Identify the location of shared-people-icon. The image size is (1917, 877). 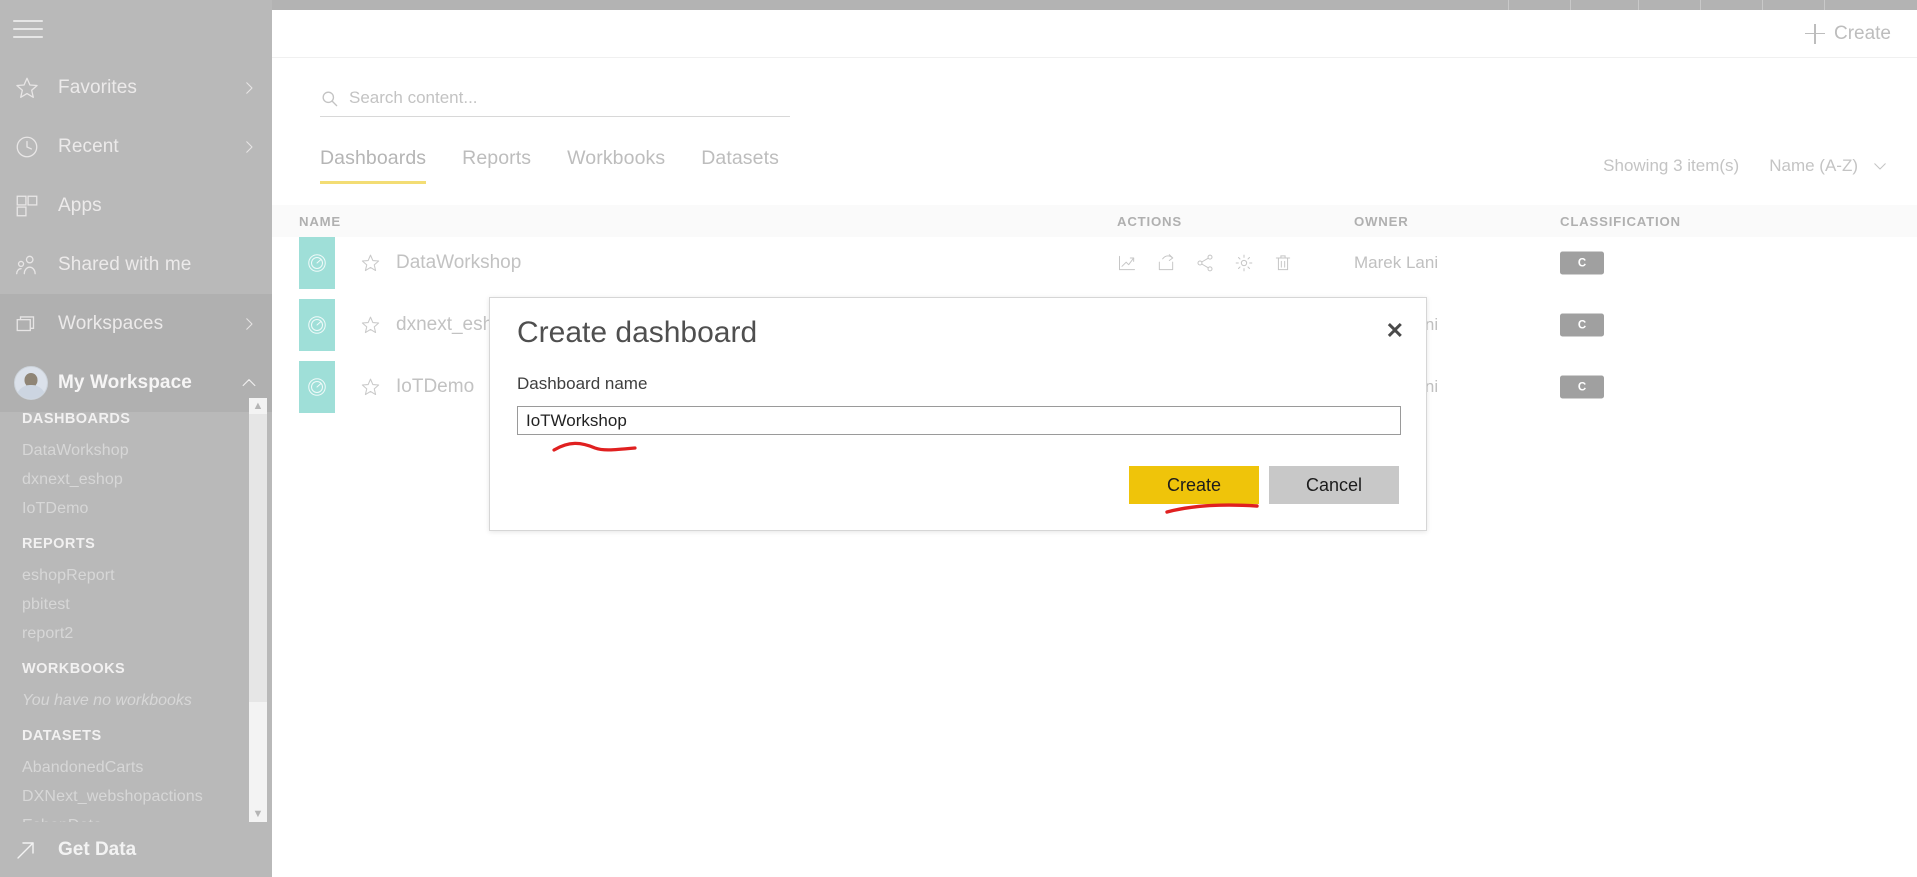
(36, 265).